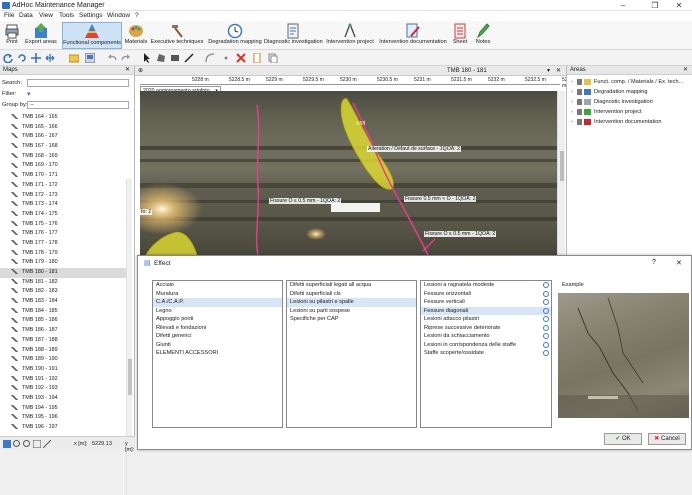  Describe the element at coordinates (177, 35) in the screenshot. I see `executive-techniques-button: Executive techniques` at that location.